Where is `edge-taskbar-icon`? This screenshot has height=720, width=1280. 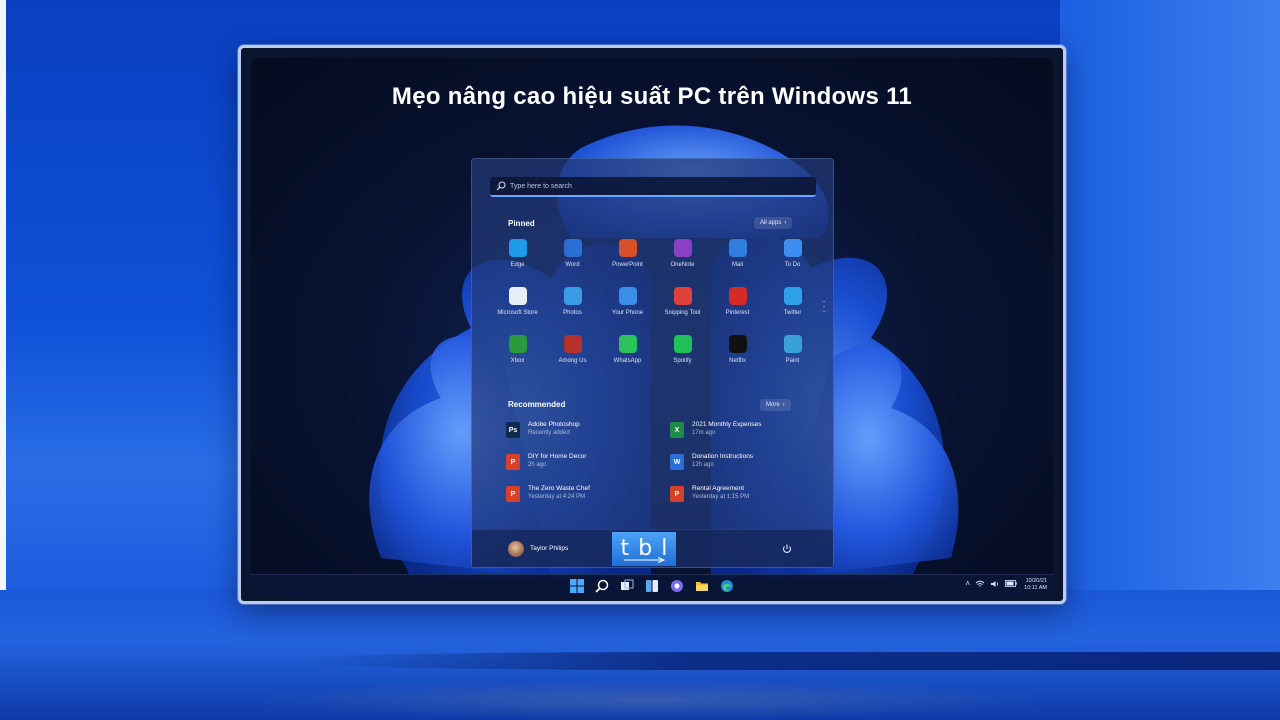 edge-taskbar-icon is located at coordinates (727, 586).